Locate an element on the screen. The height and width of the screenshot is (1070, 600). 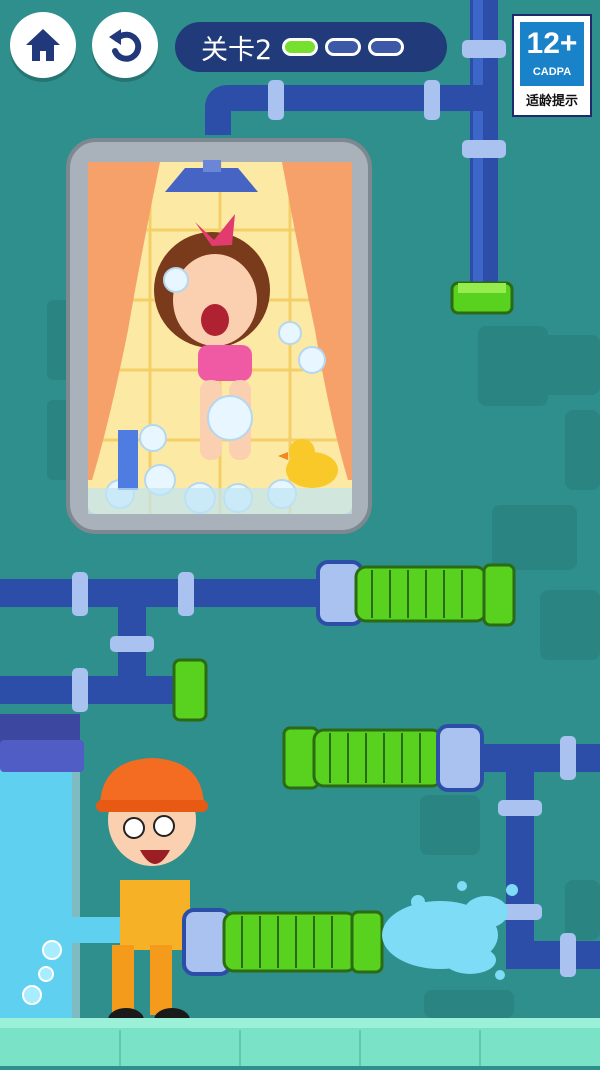
hose-lower is located at coordinates (283, 942).